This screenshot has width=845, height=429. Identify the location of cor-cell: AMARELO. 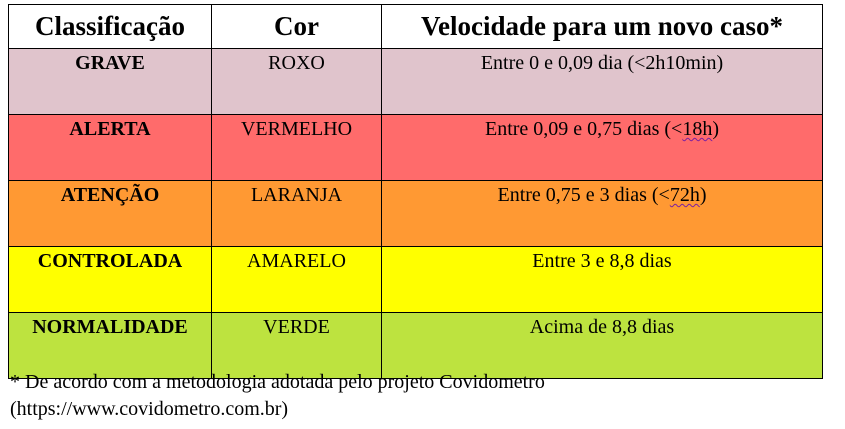
(296, 279).